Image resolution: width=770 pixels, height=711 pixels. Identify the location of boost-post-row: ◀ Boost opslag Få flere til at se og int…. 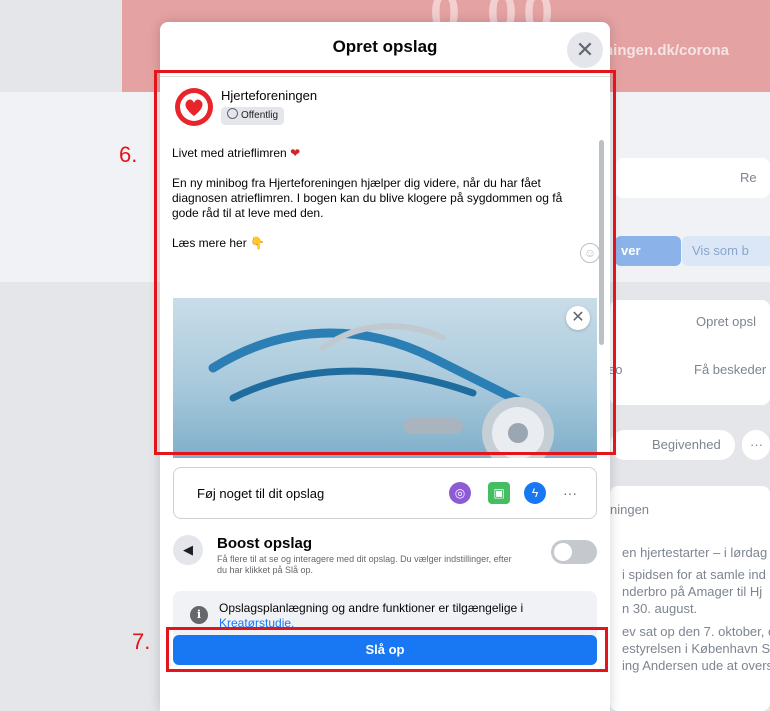
(385, 557).